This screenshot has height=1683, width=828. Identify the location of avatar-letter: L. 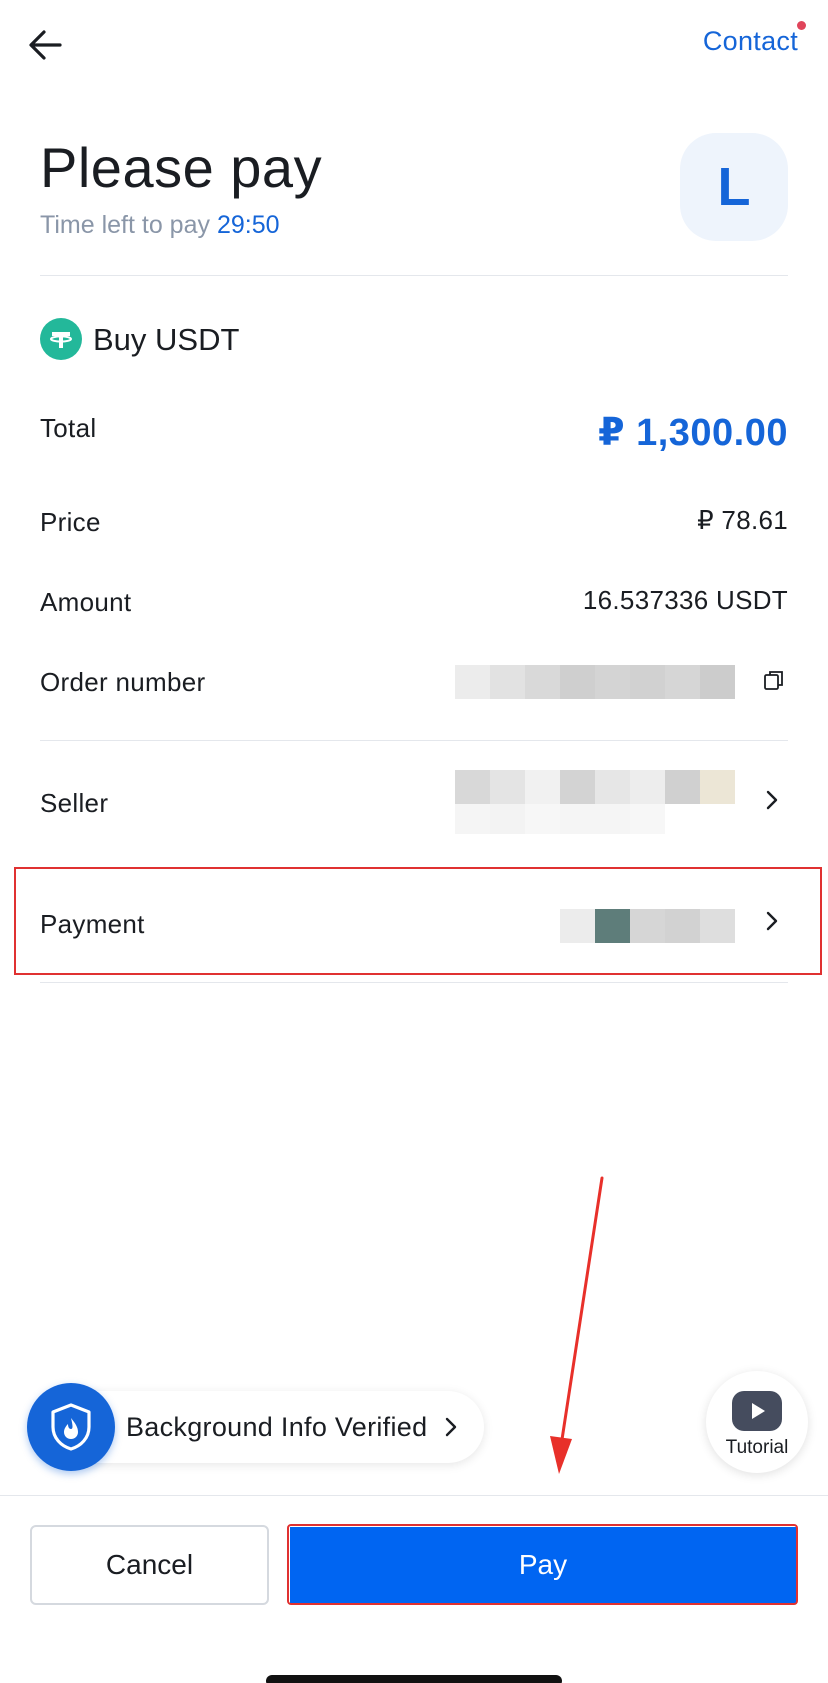
(734, 187).